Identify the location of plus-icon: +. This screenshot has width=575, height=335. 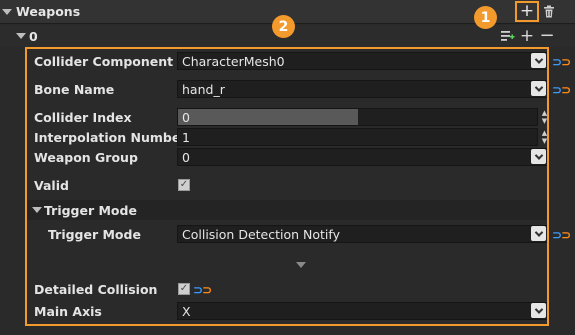
(527, 35).